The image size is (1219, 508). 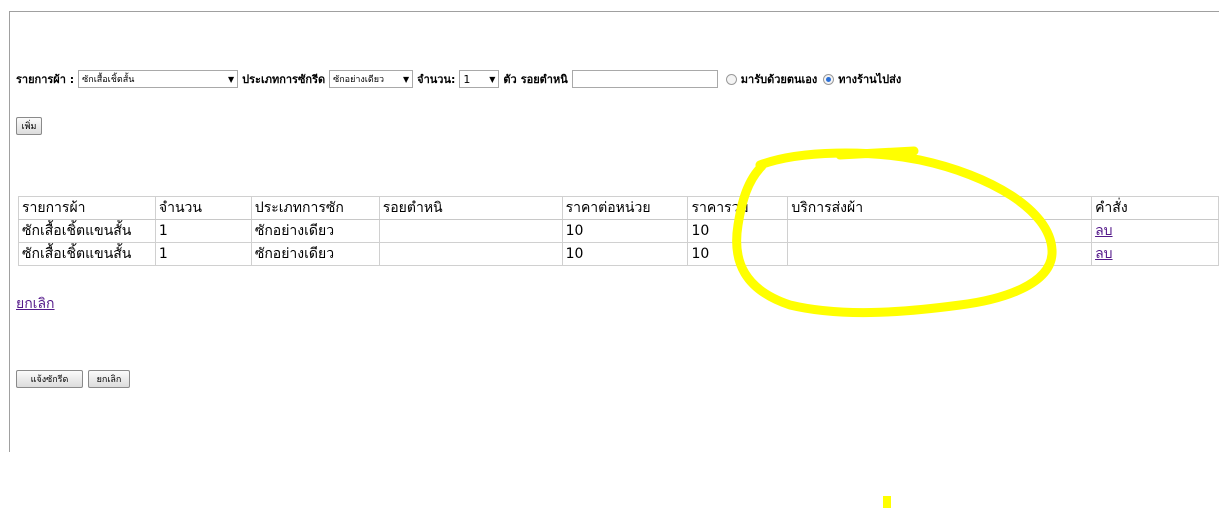 I want to click on annotation-mark, so click(x=887, y=502).